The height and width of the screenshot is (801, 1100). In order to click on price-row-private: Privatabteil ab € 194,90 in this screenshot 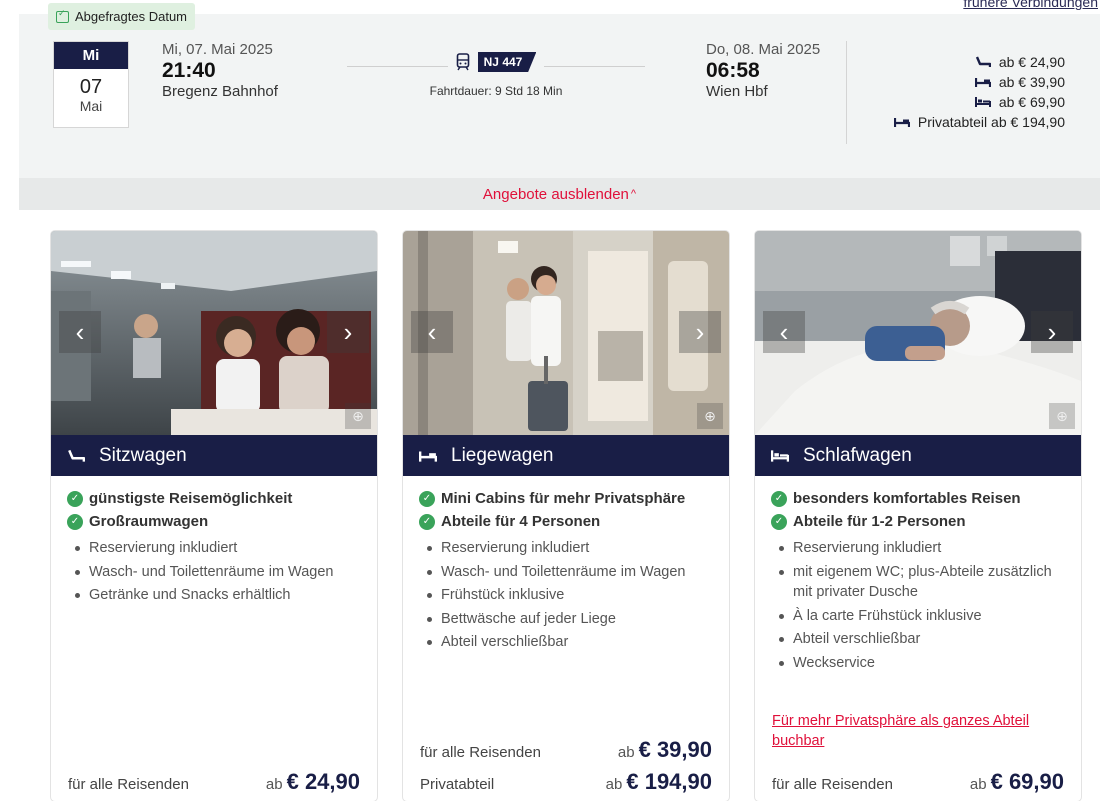, I will do `click(566, 782)`.